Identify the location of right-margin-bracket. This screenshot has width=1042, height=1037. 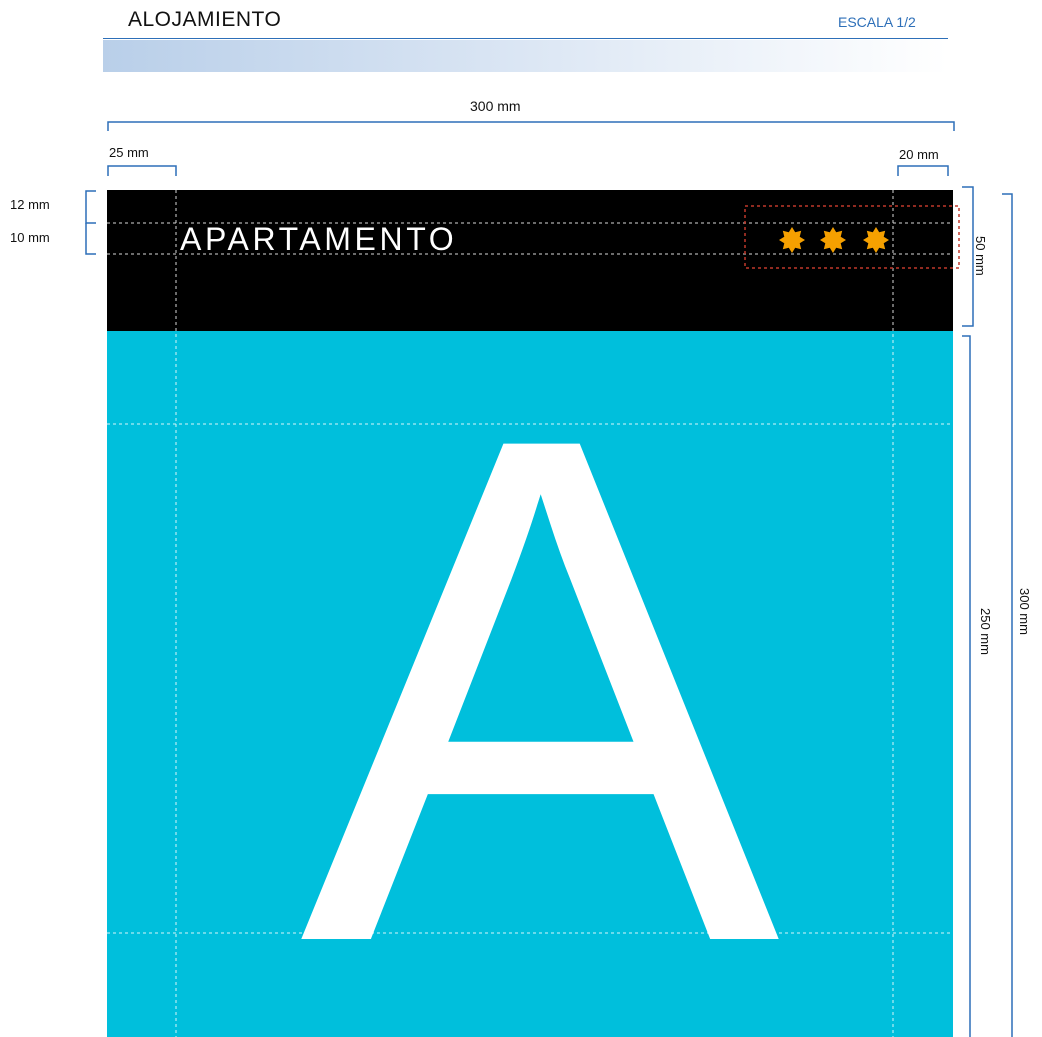
(923, 170).